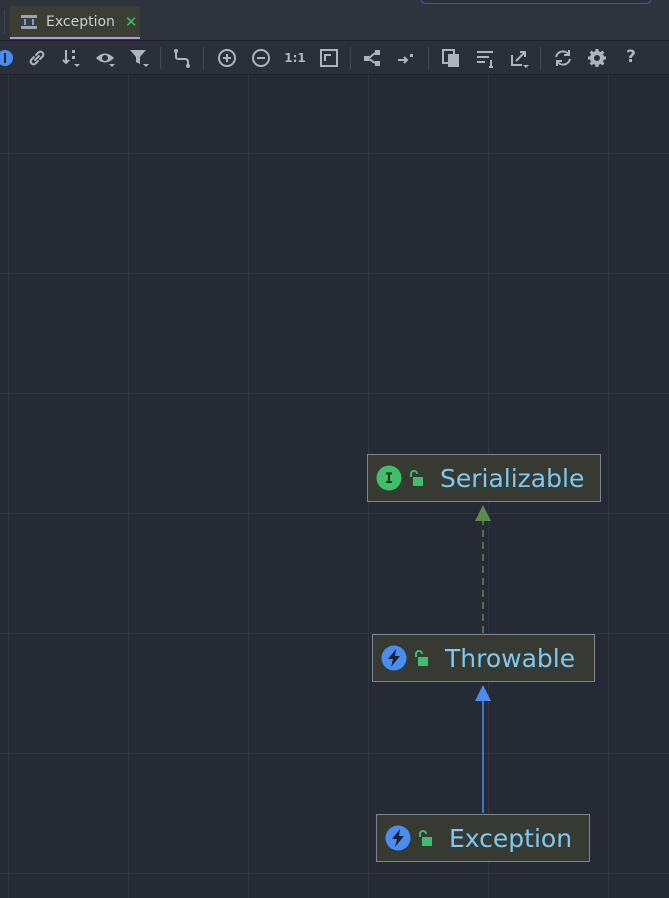  I want to click on node-exception: Exception, so click(483, 838).